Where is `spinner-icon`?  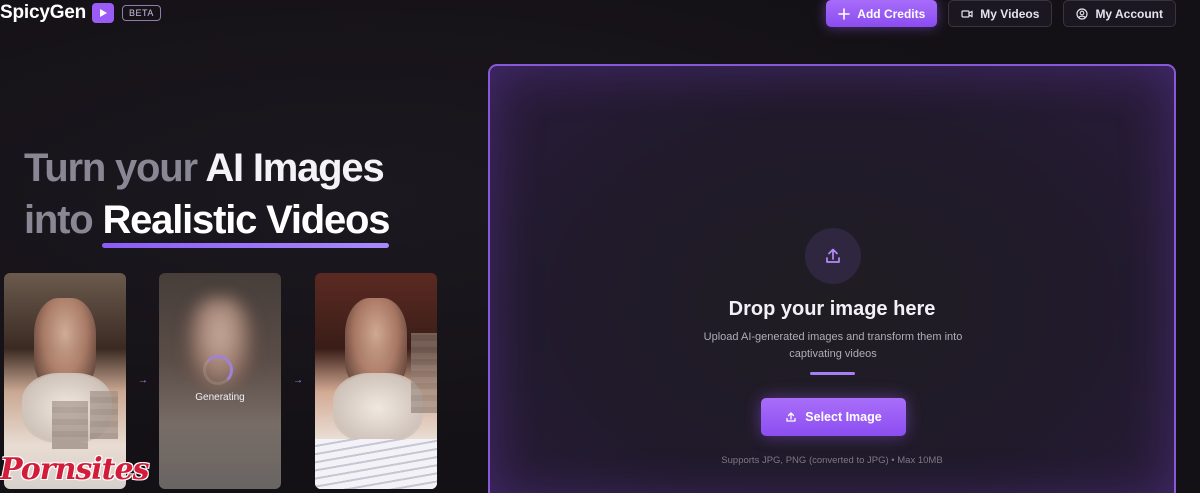
spinner-icon is located at coordinates (218, 370).